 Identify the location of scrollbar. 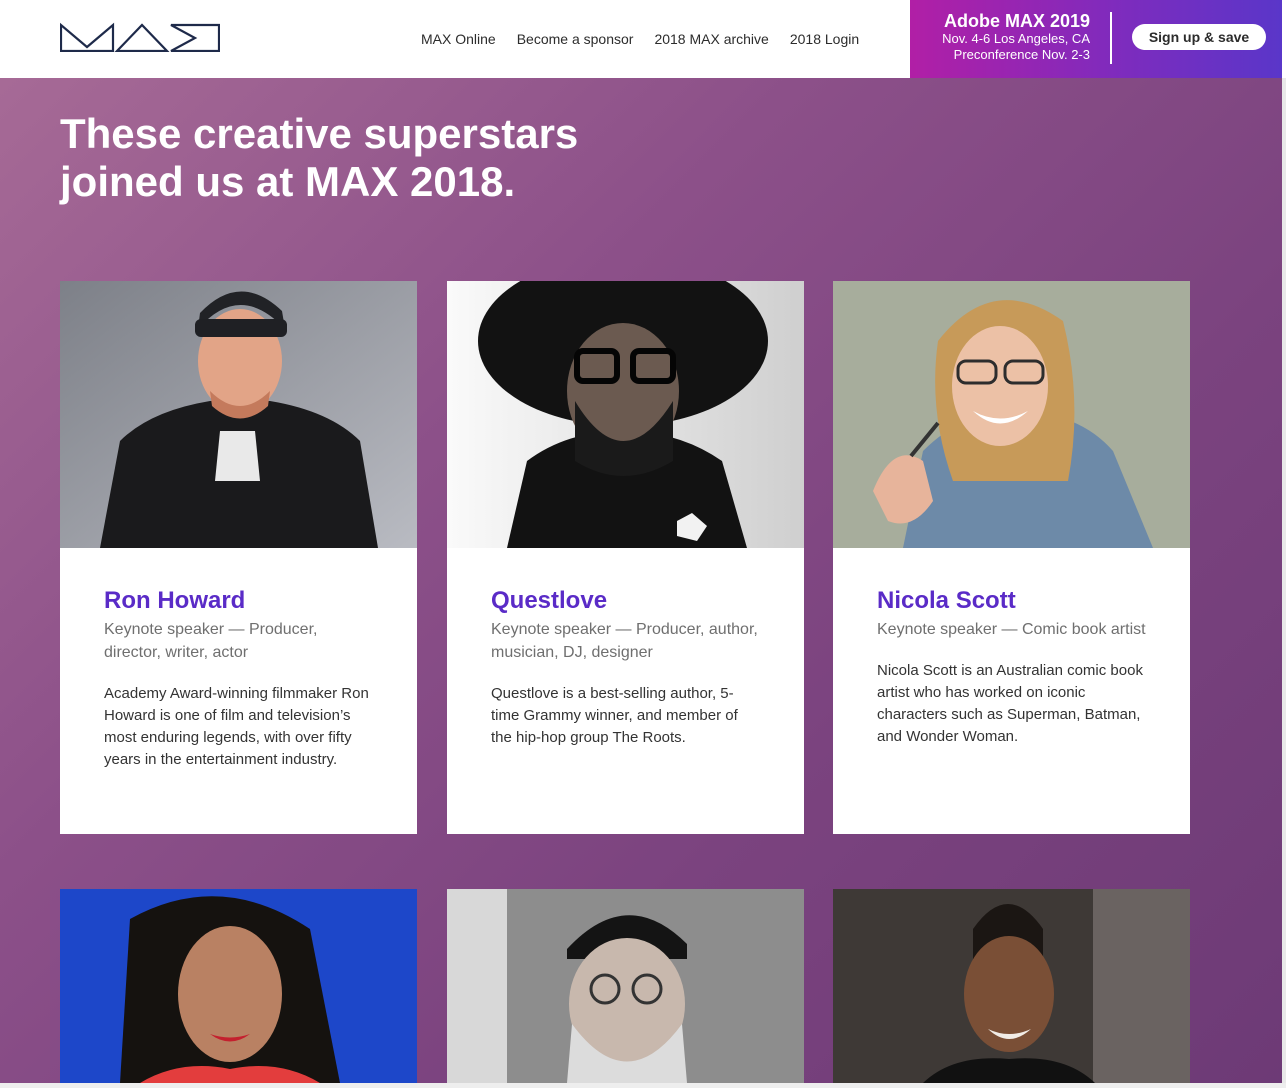
(1284, 583).